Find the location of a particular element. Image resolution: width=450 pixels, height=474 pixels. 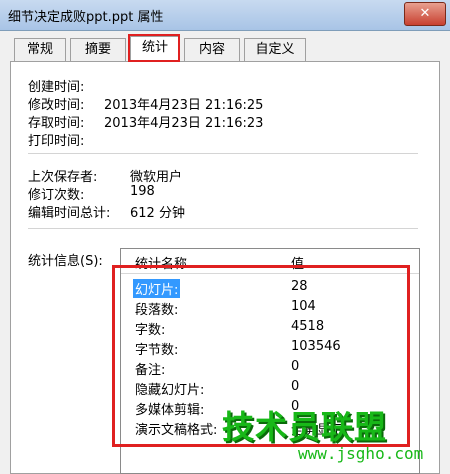

tab-contents: 内容 is located at coordinates (212, 49).